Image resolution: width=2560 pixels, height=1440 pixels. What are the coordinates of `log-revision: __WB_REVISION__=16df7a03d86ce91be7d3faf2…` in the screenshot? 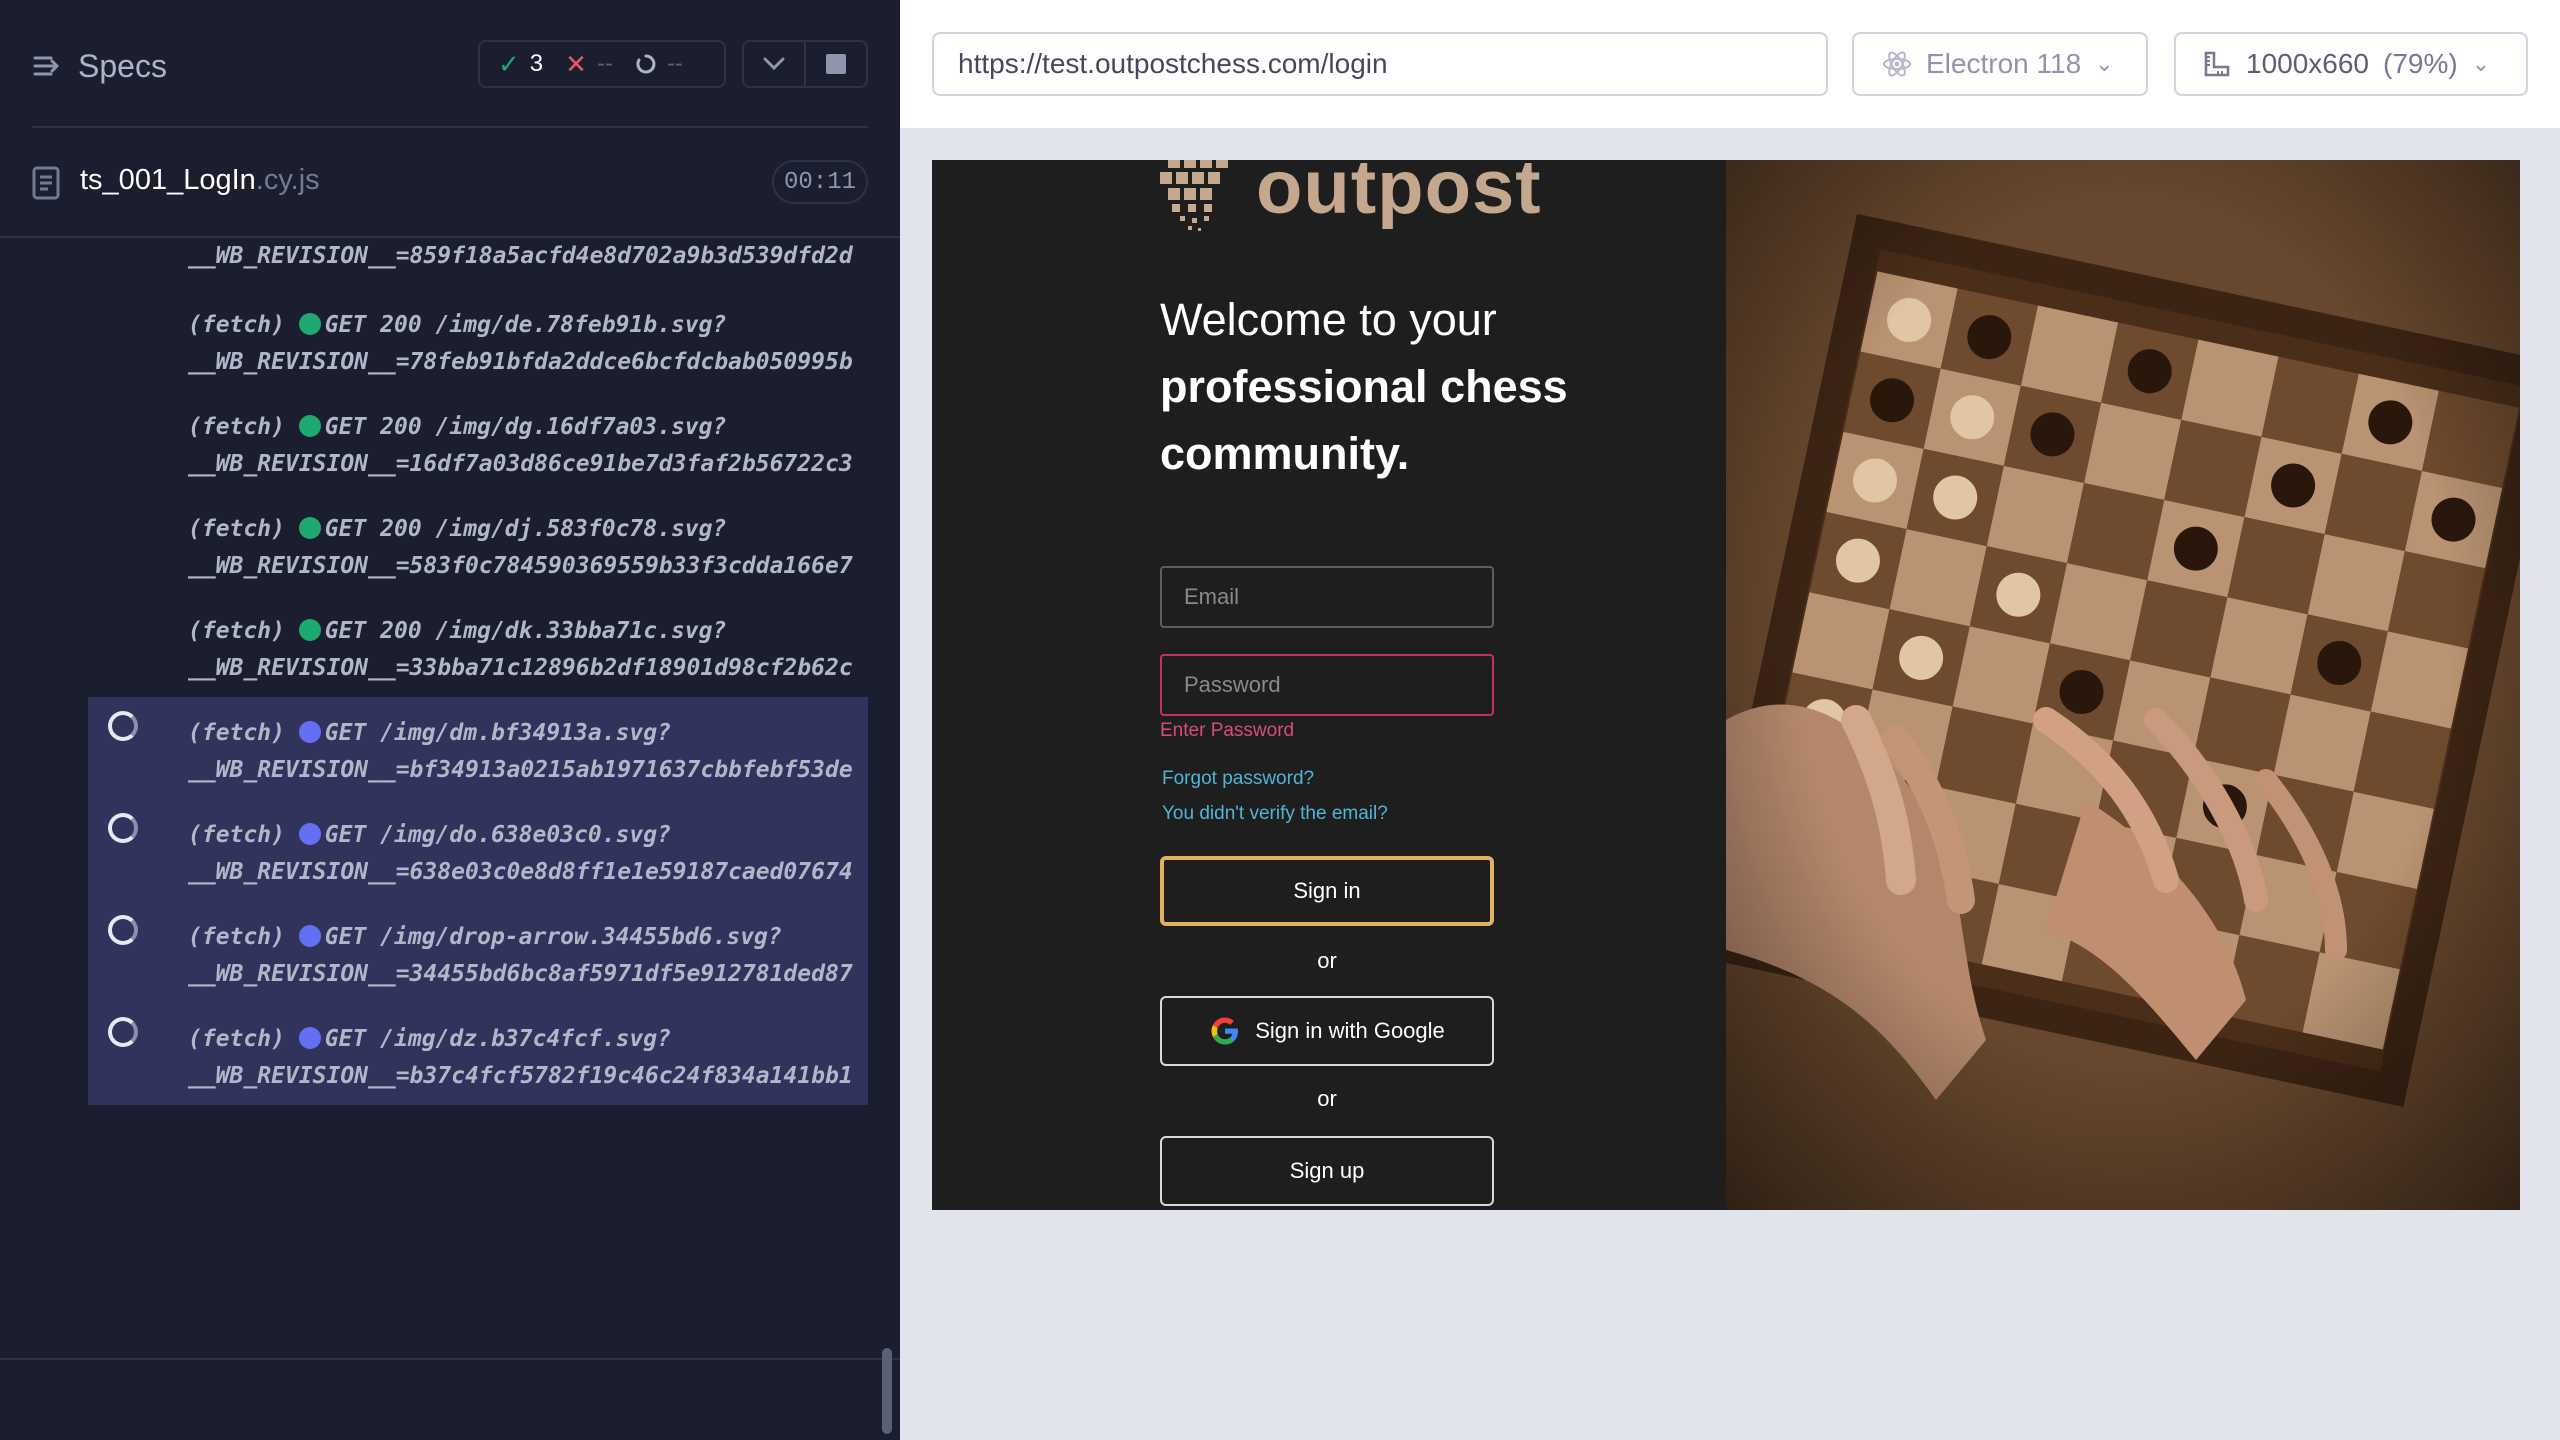 It's located at (520, 464).